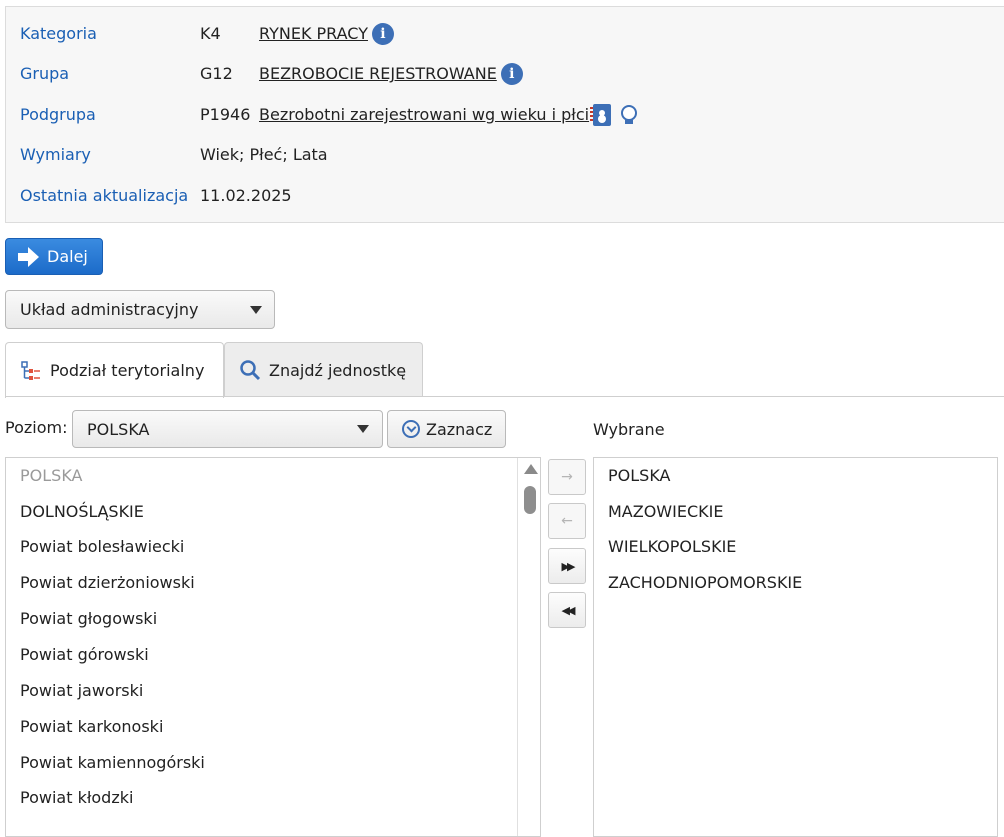 Image resolution: width=1004 pixels, height=837 pixels. I want to click on arrow-right-icon, so click(28, 256).